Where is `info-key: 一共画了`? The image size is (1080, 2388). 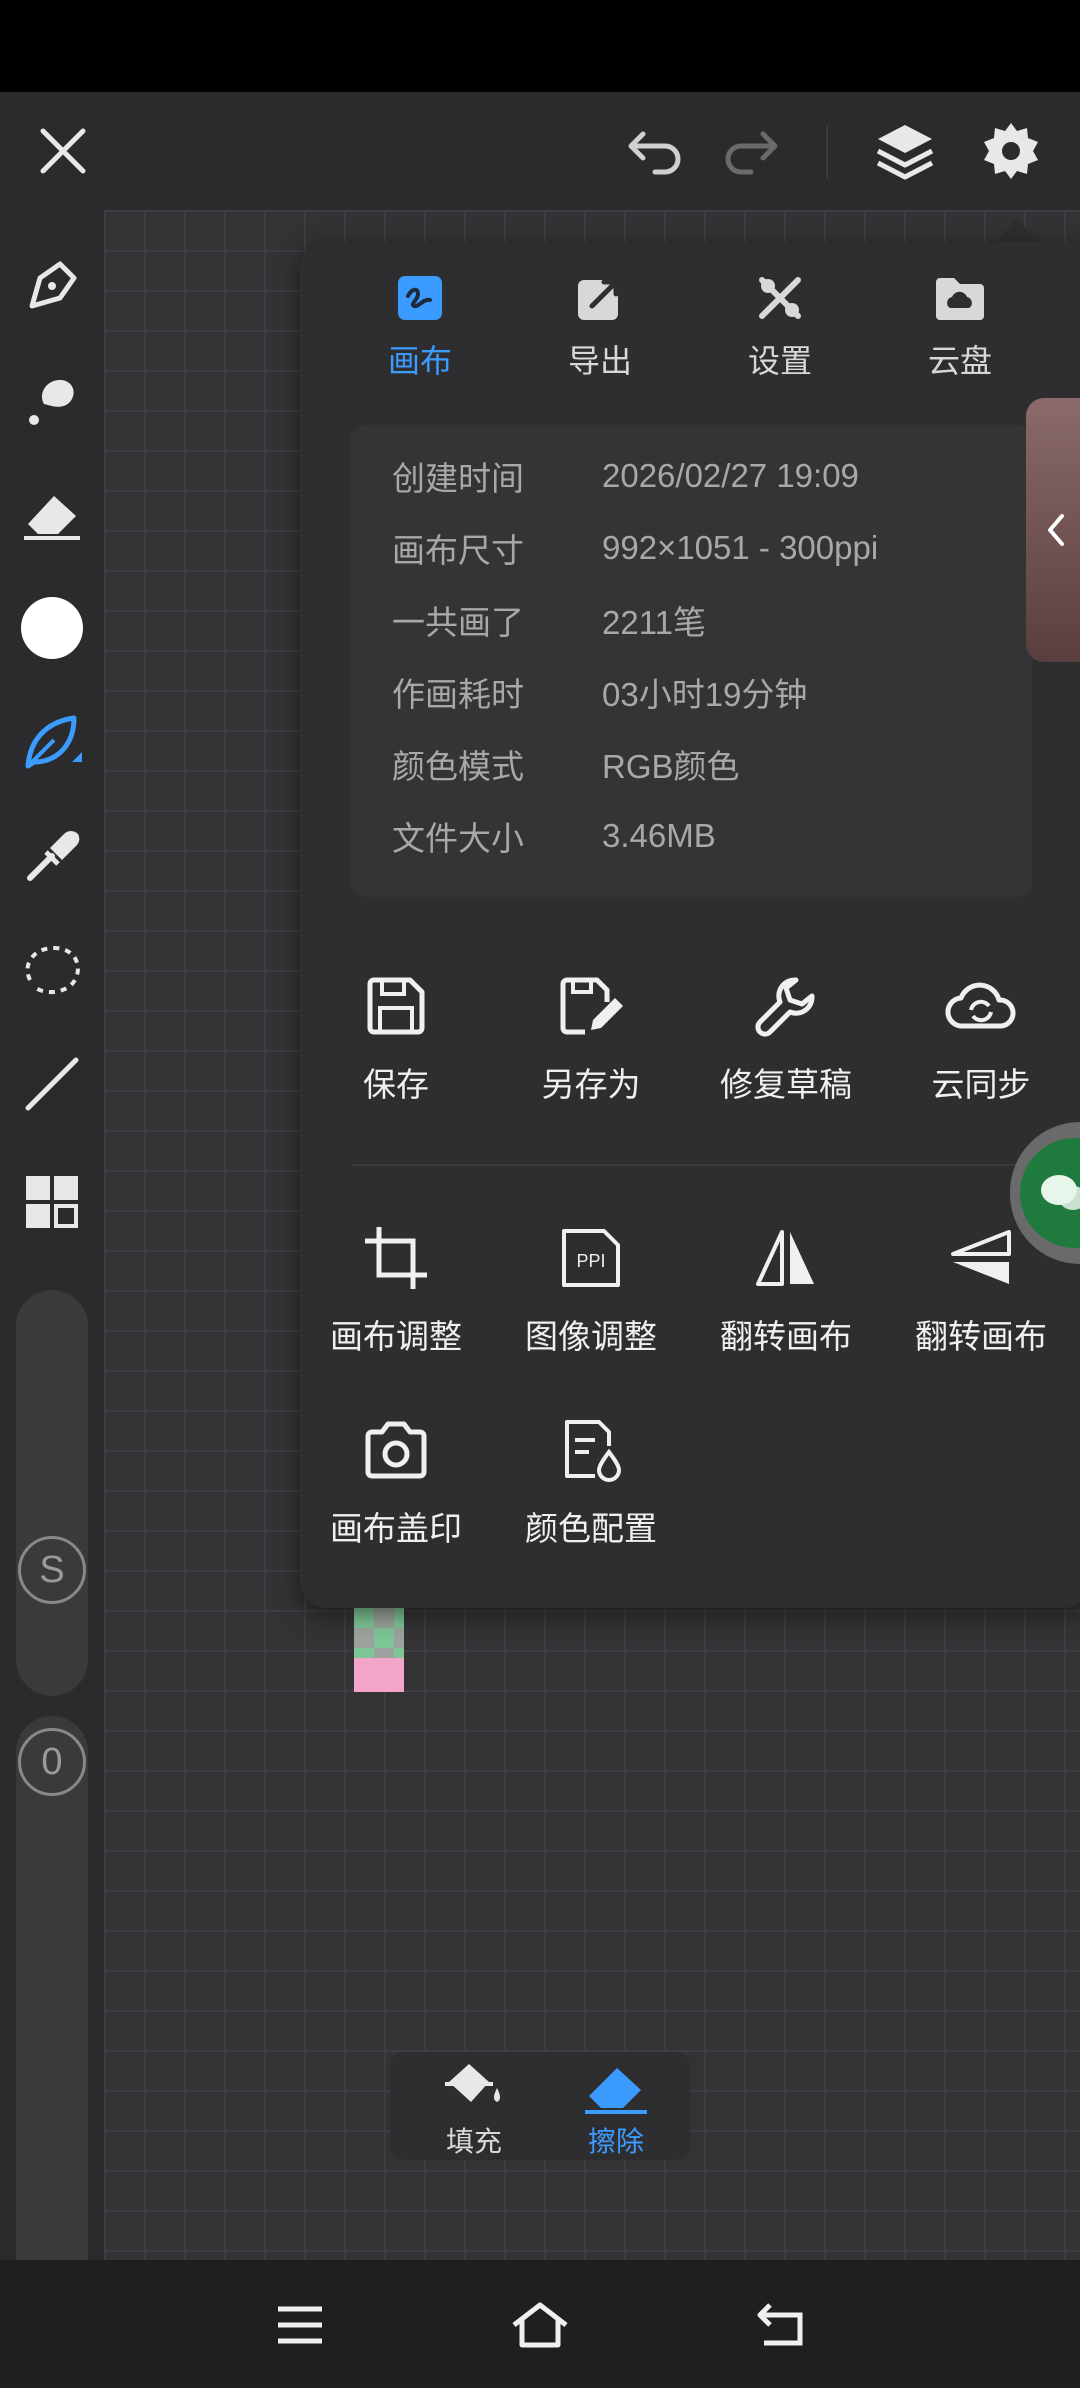
info-key: 一共画了 is located at coordinates (458, 622).